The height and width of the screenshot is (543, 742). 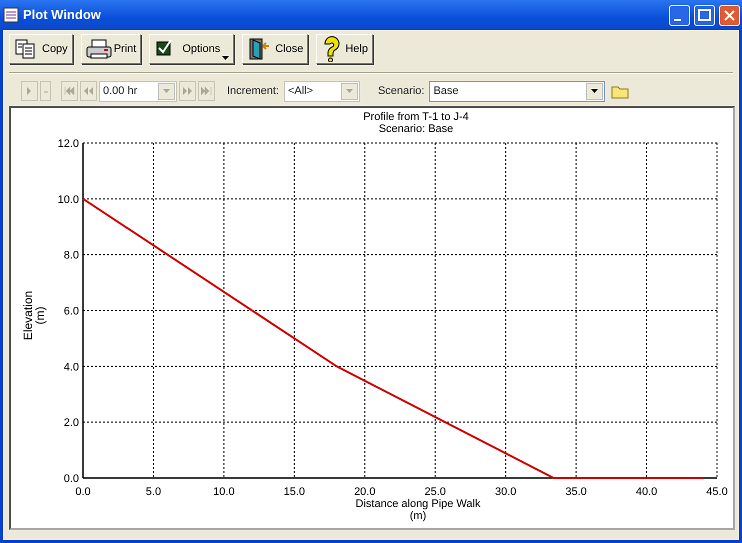 I want to click on printer-icon, so click(x=99, y=49).